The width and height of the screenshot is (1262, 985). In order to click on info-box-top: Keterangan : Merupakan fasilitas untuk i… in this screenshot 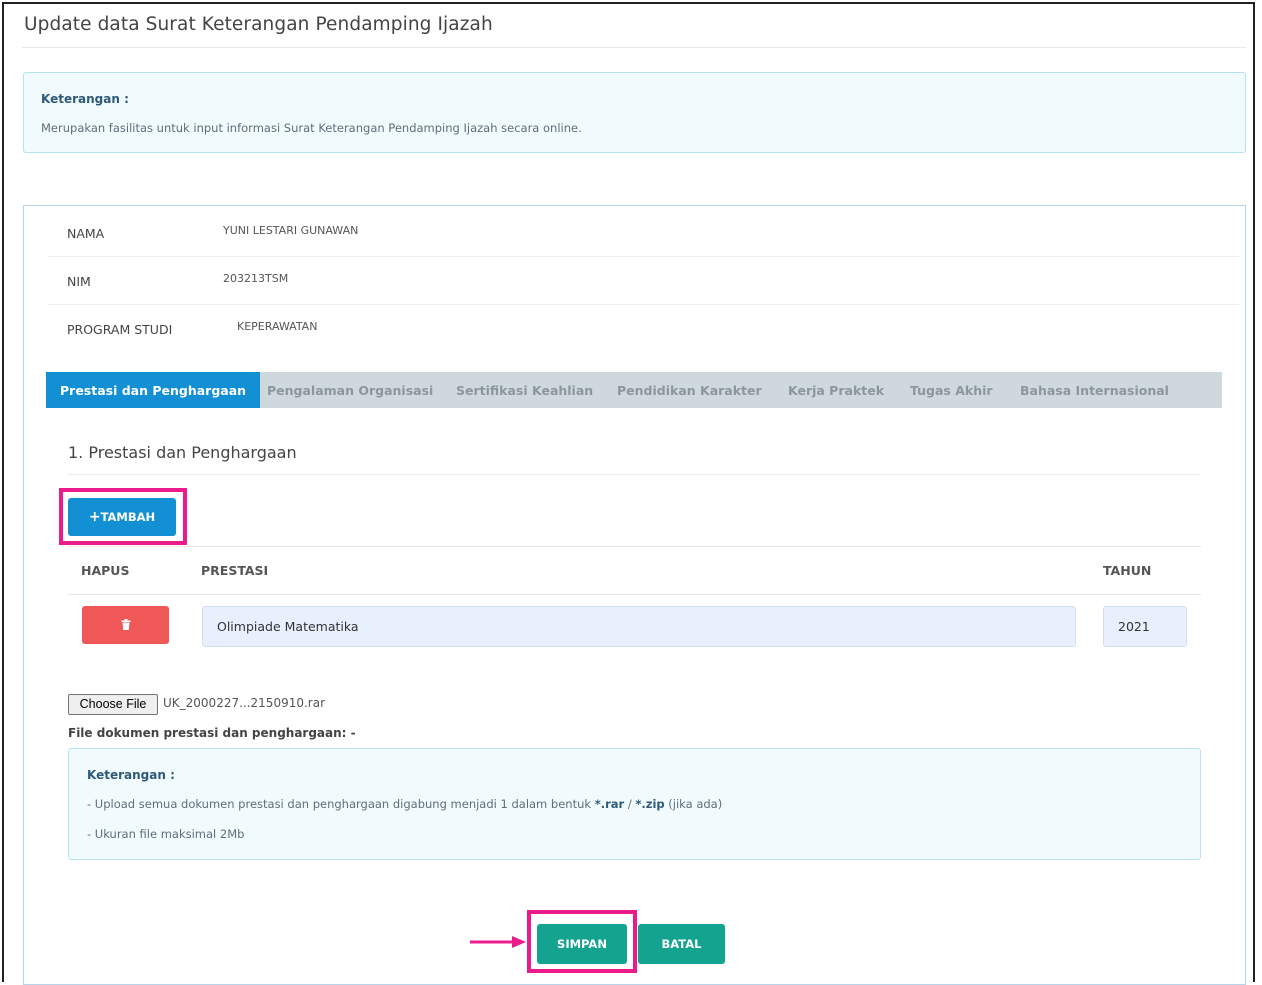, I will do `click(634, 112)`.